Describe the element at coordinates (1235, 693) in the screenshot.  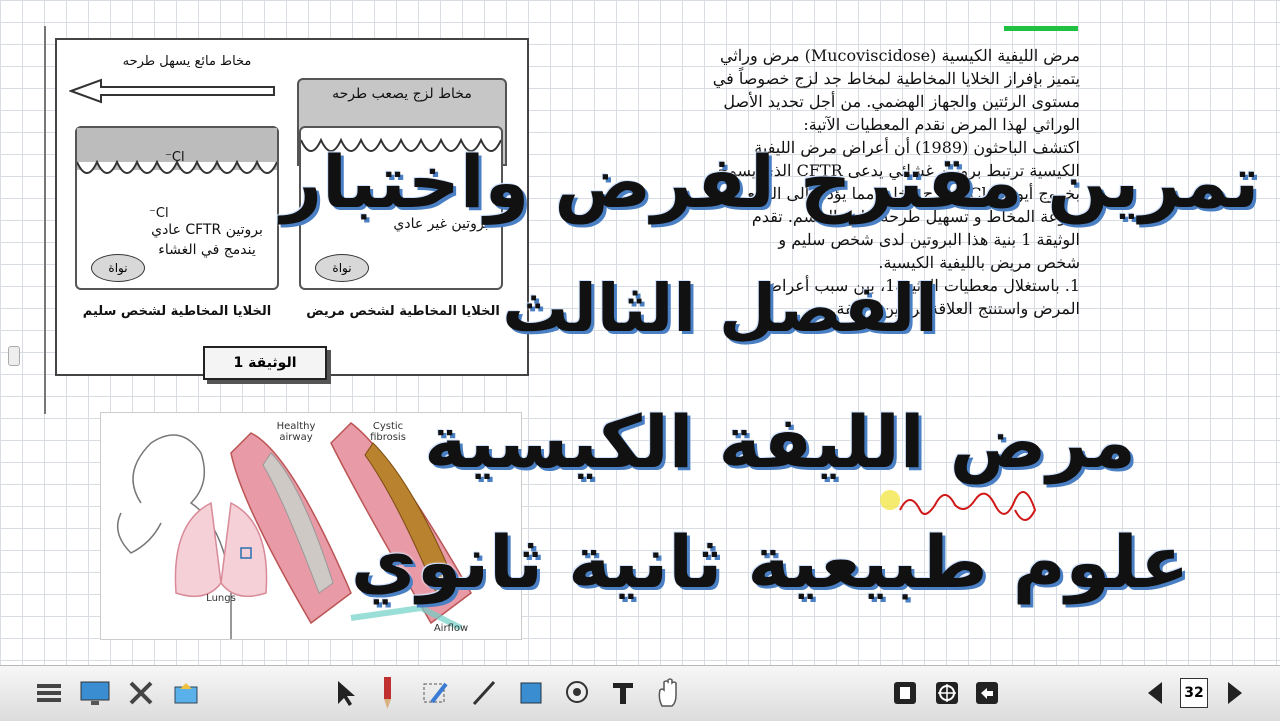
I see `next-page-icon` at that location.